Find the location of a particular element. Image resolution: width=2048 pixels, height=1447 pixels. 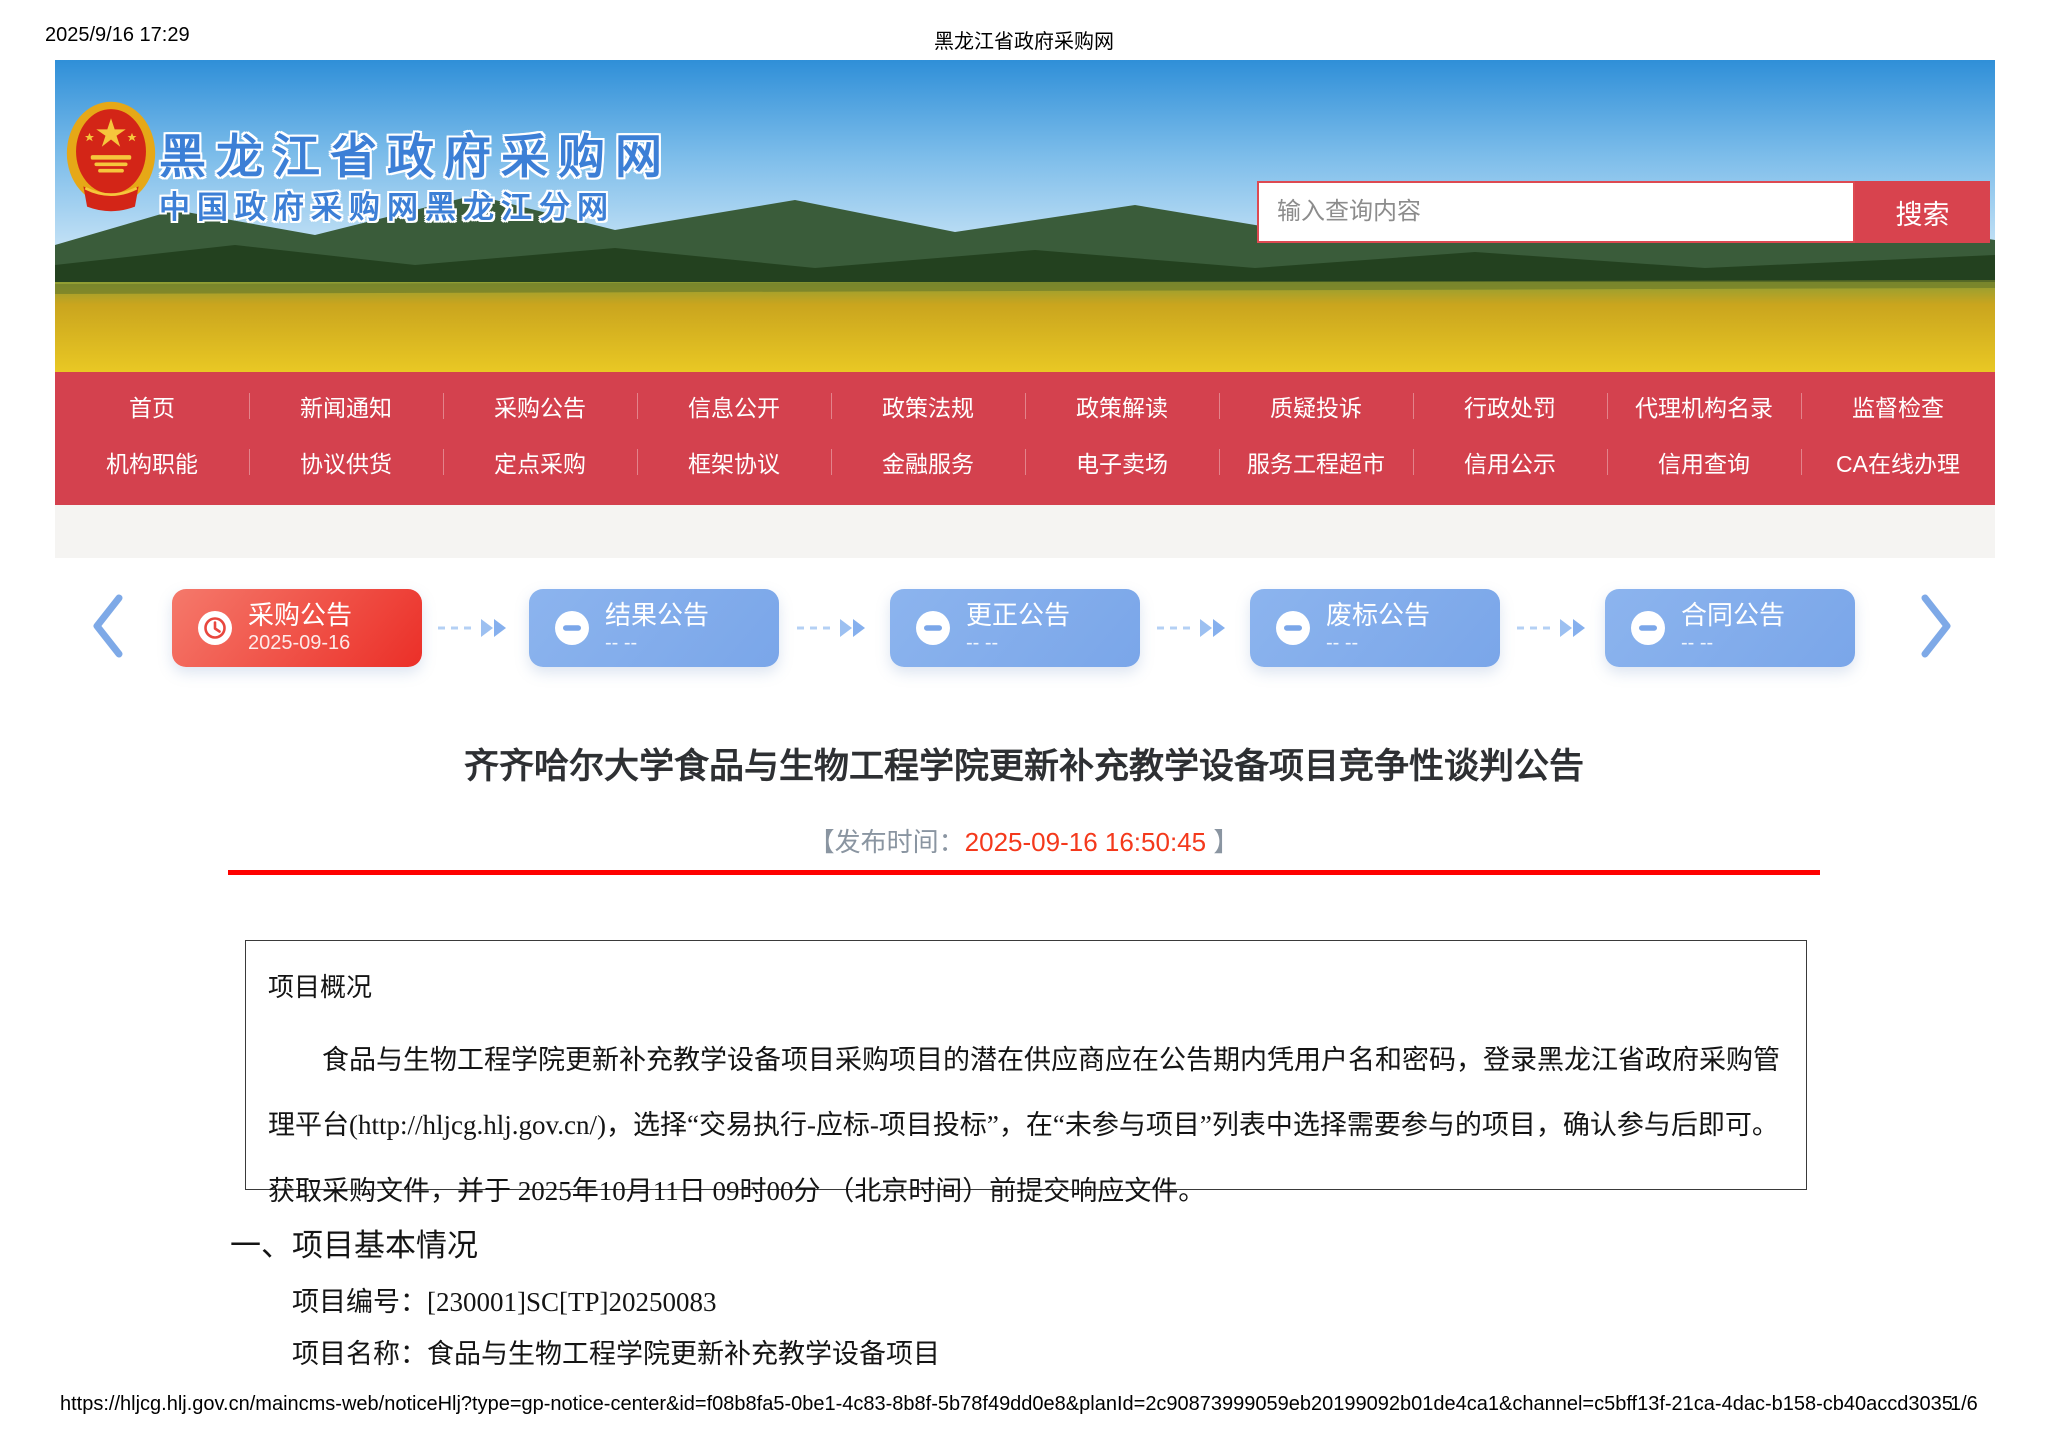

search-bar: 搜索 is located at coordinates (1623, 212).